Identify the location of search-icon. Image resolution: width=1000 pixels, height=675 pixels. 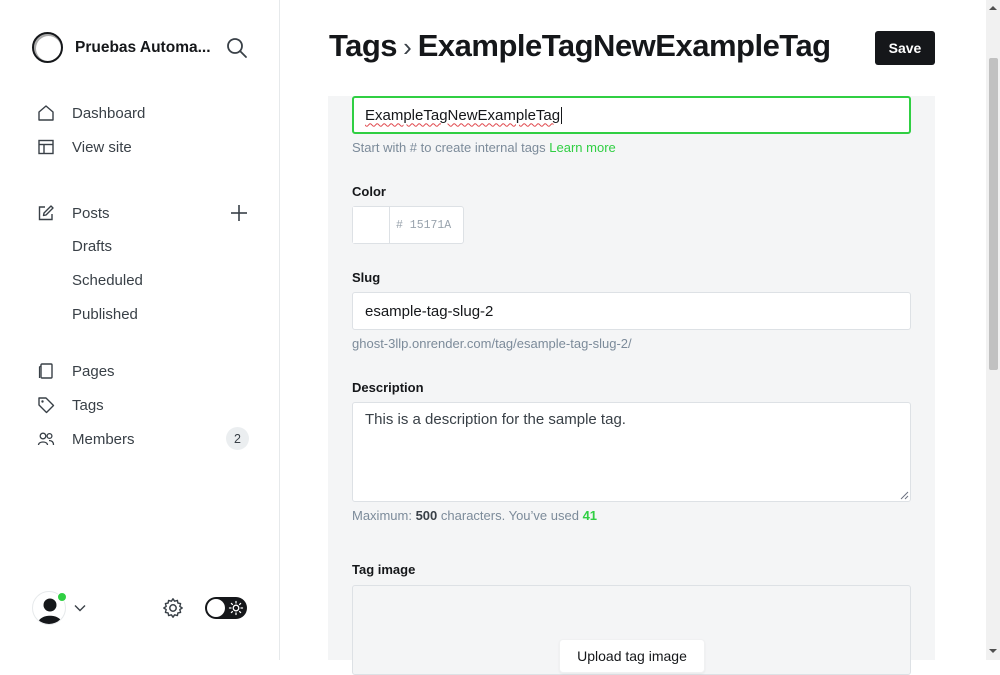
(237, 48).